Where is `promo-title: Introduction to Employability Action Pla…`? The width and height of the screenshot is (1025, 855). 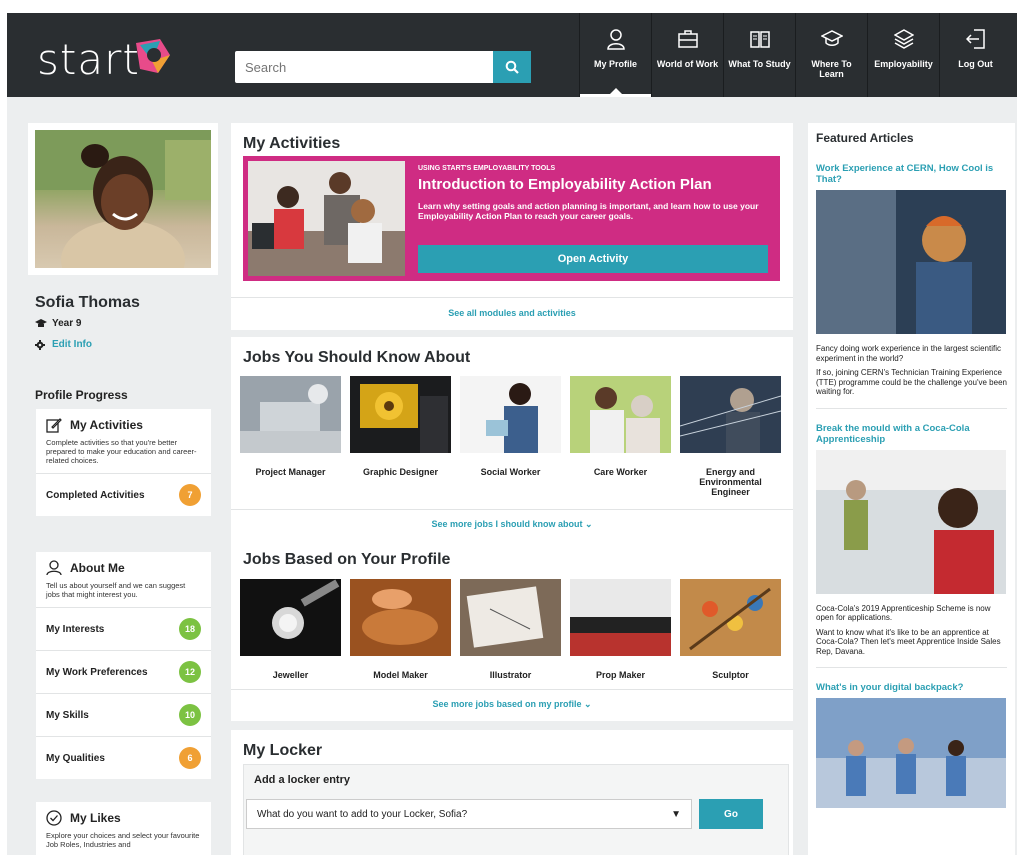
promo-title: Introduction to Employability Action Pla… is located at coordinates (565, 184).